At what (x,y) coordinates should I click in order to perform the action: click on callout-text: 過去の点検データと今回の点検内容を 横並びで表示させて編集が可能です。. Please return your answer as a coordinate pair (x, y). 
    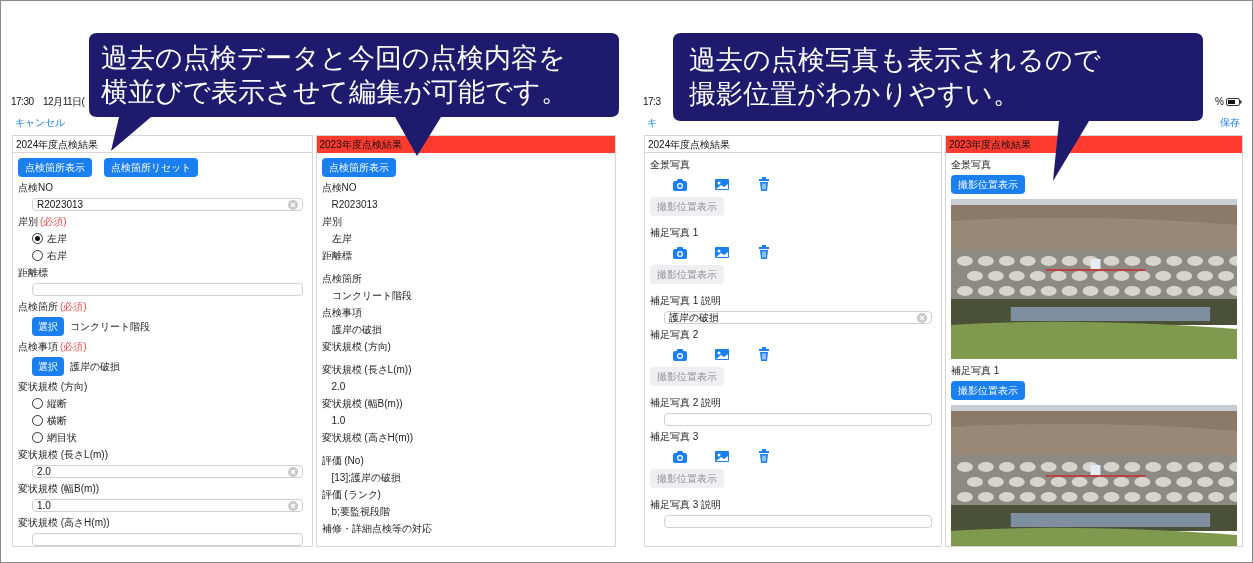
    Looking at the image, I should click on (334, 75).